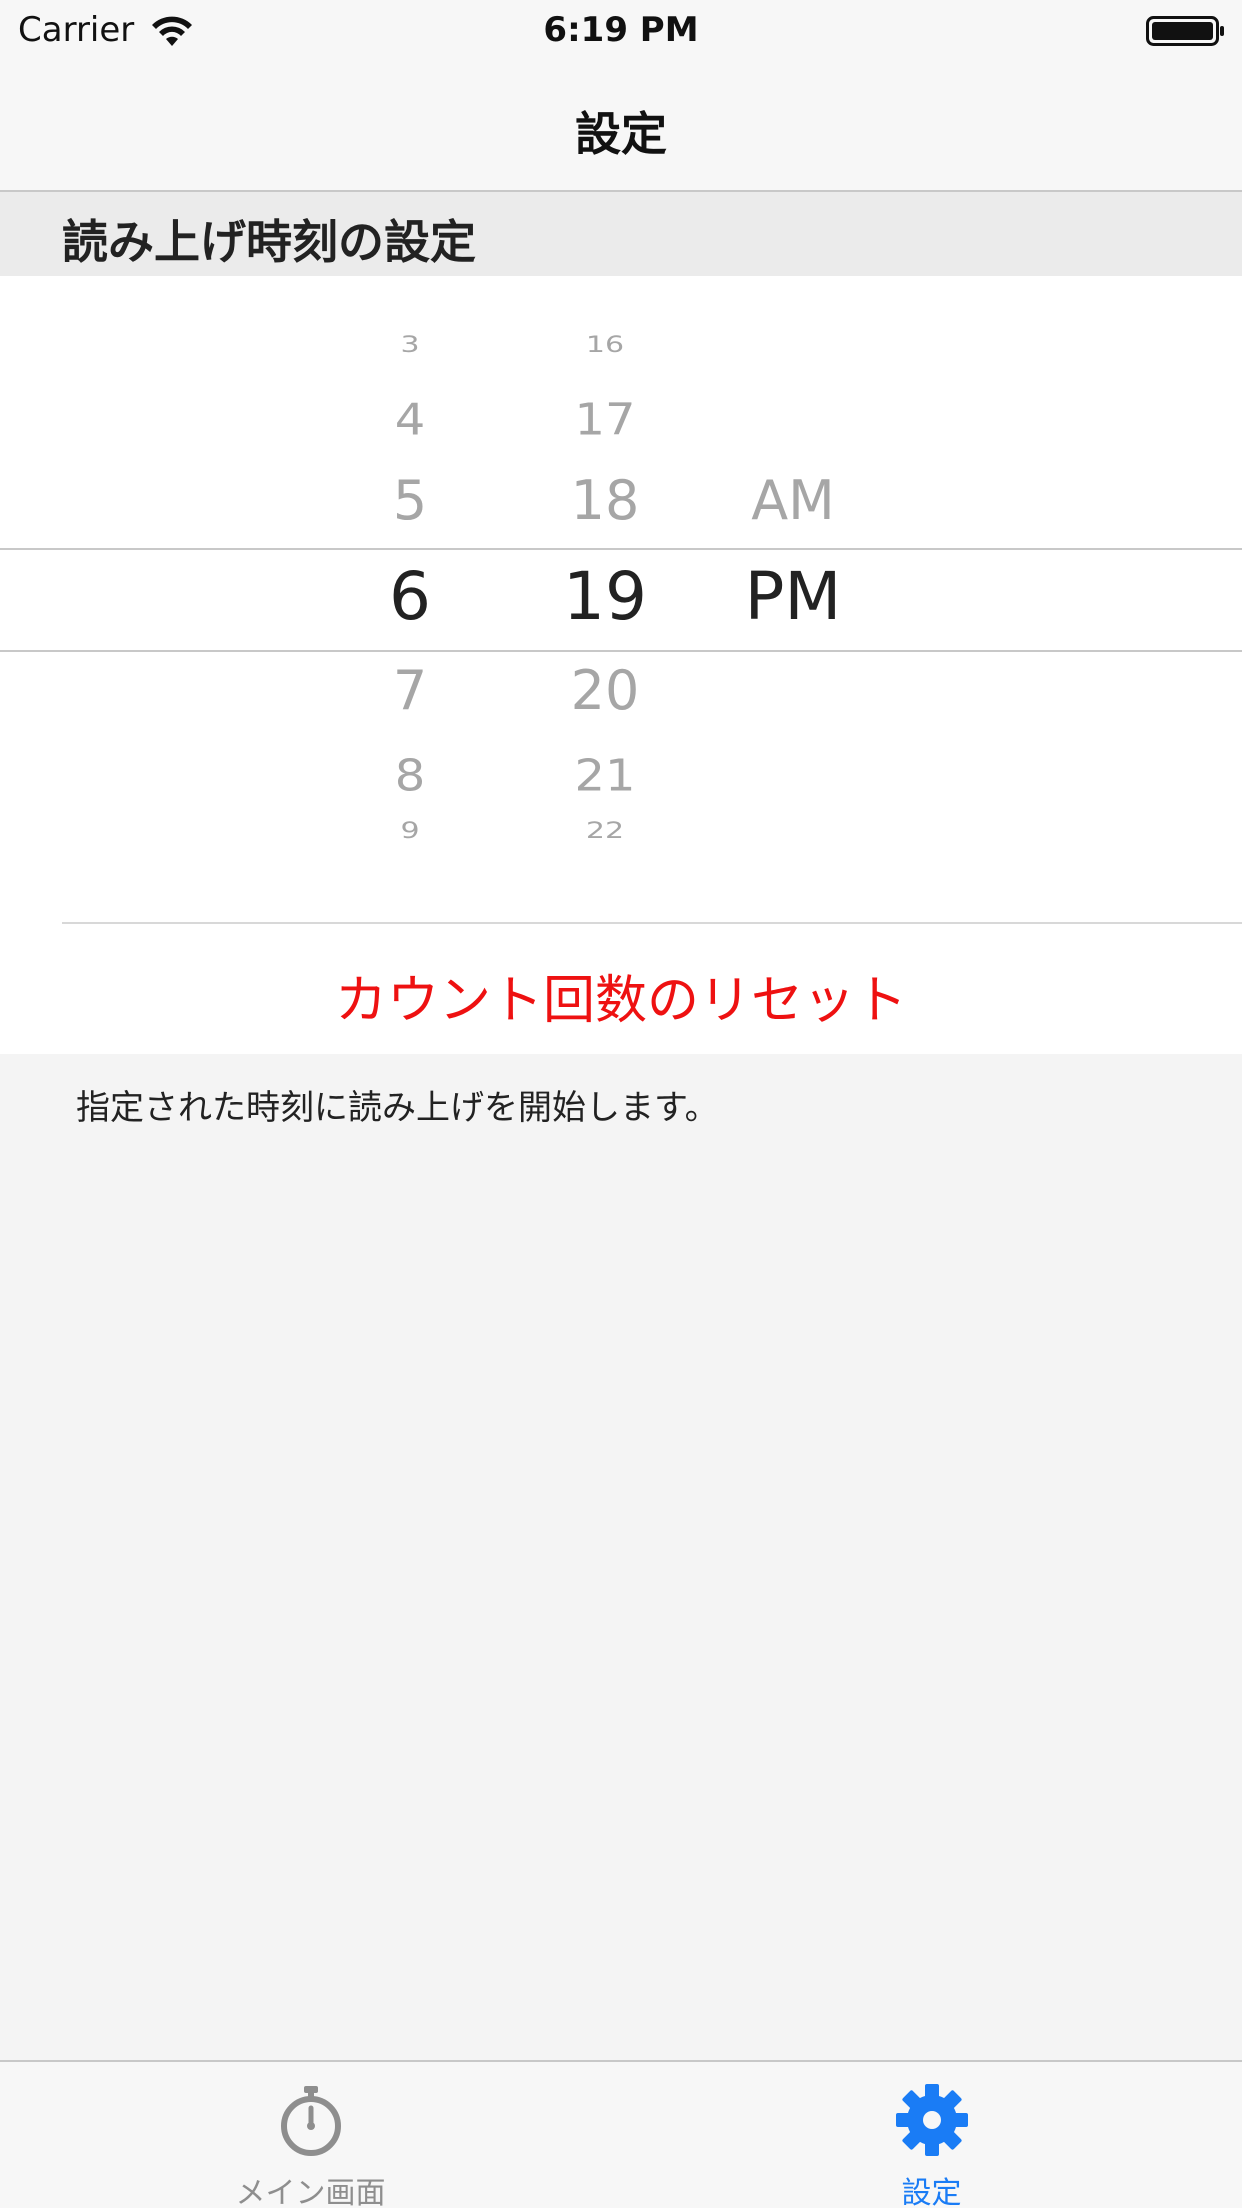  What do you see at coordinates (621, 134) in the screenshot?
I see `page-title: 設定` at bounding box center [621, 134].